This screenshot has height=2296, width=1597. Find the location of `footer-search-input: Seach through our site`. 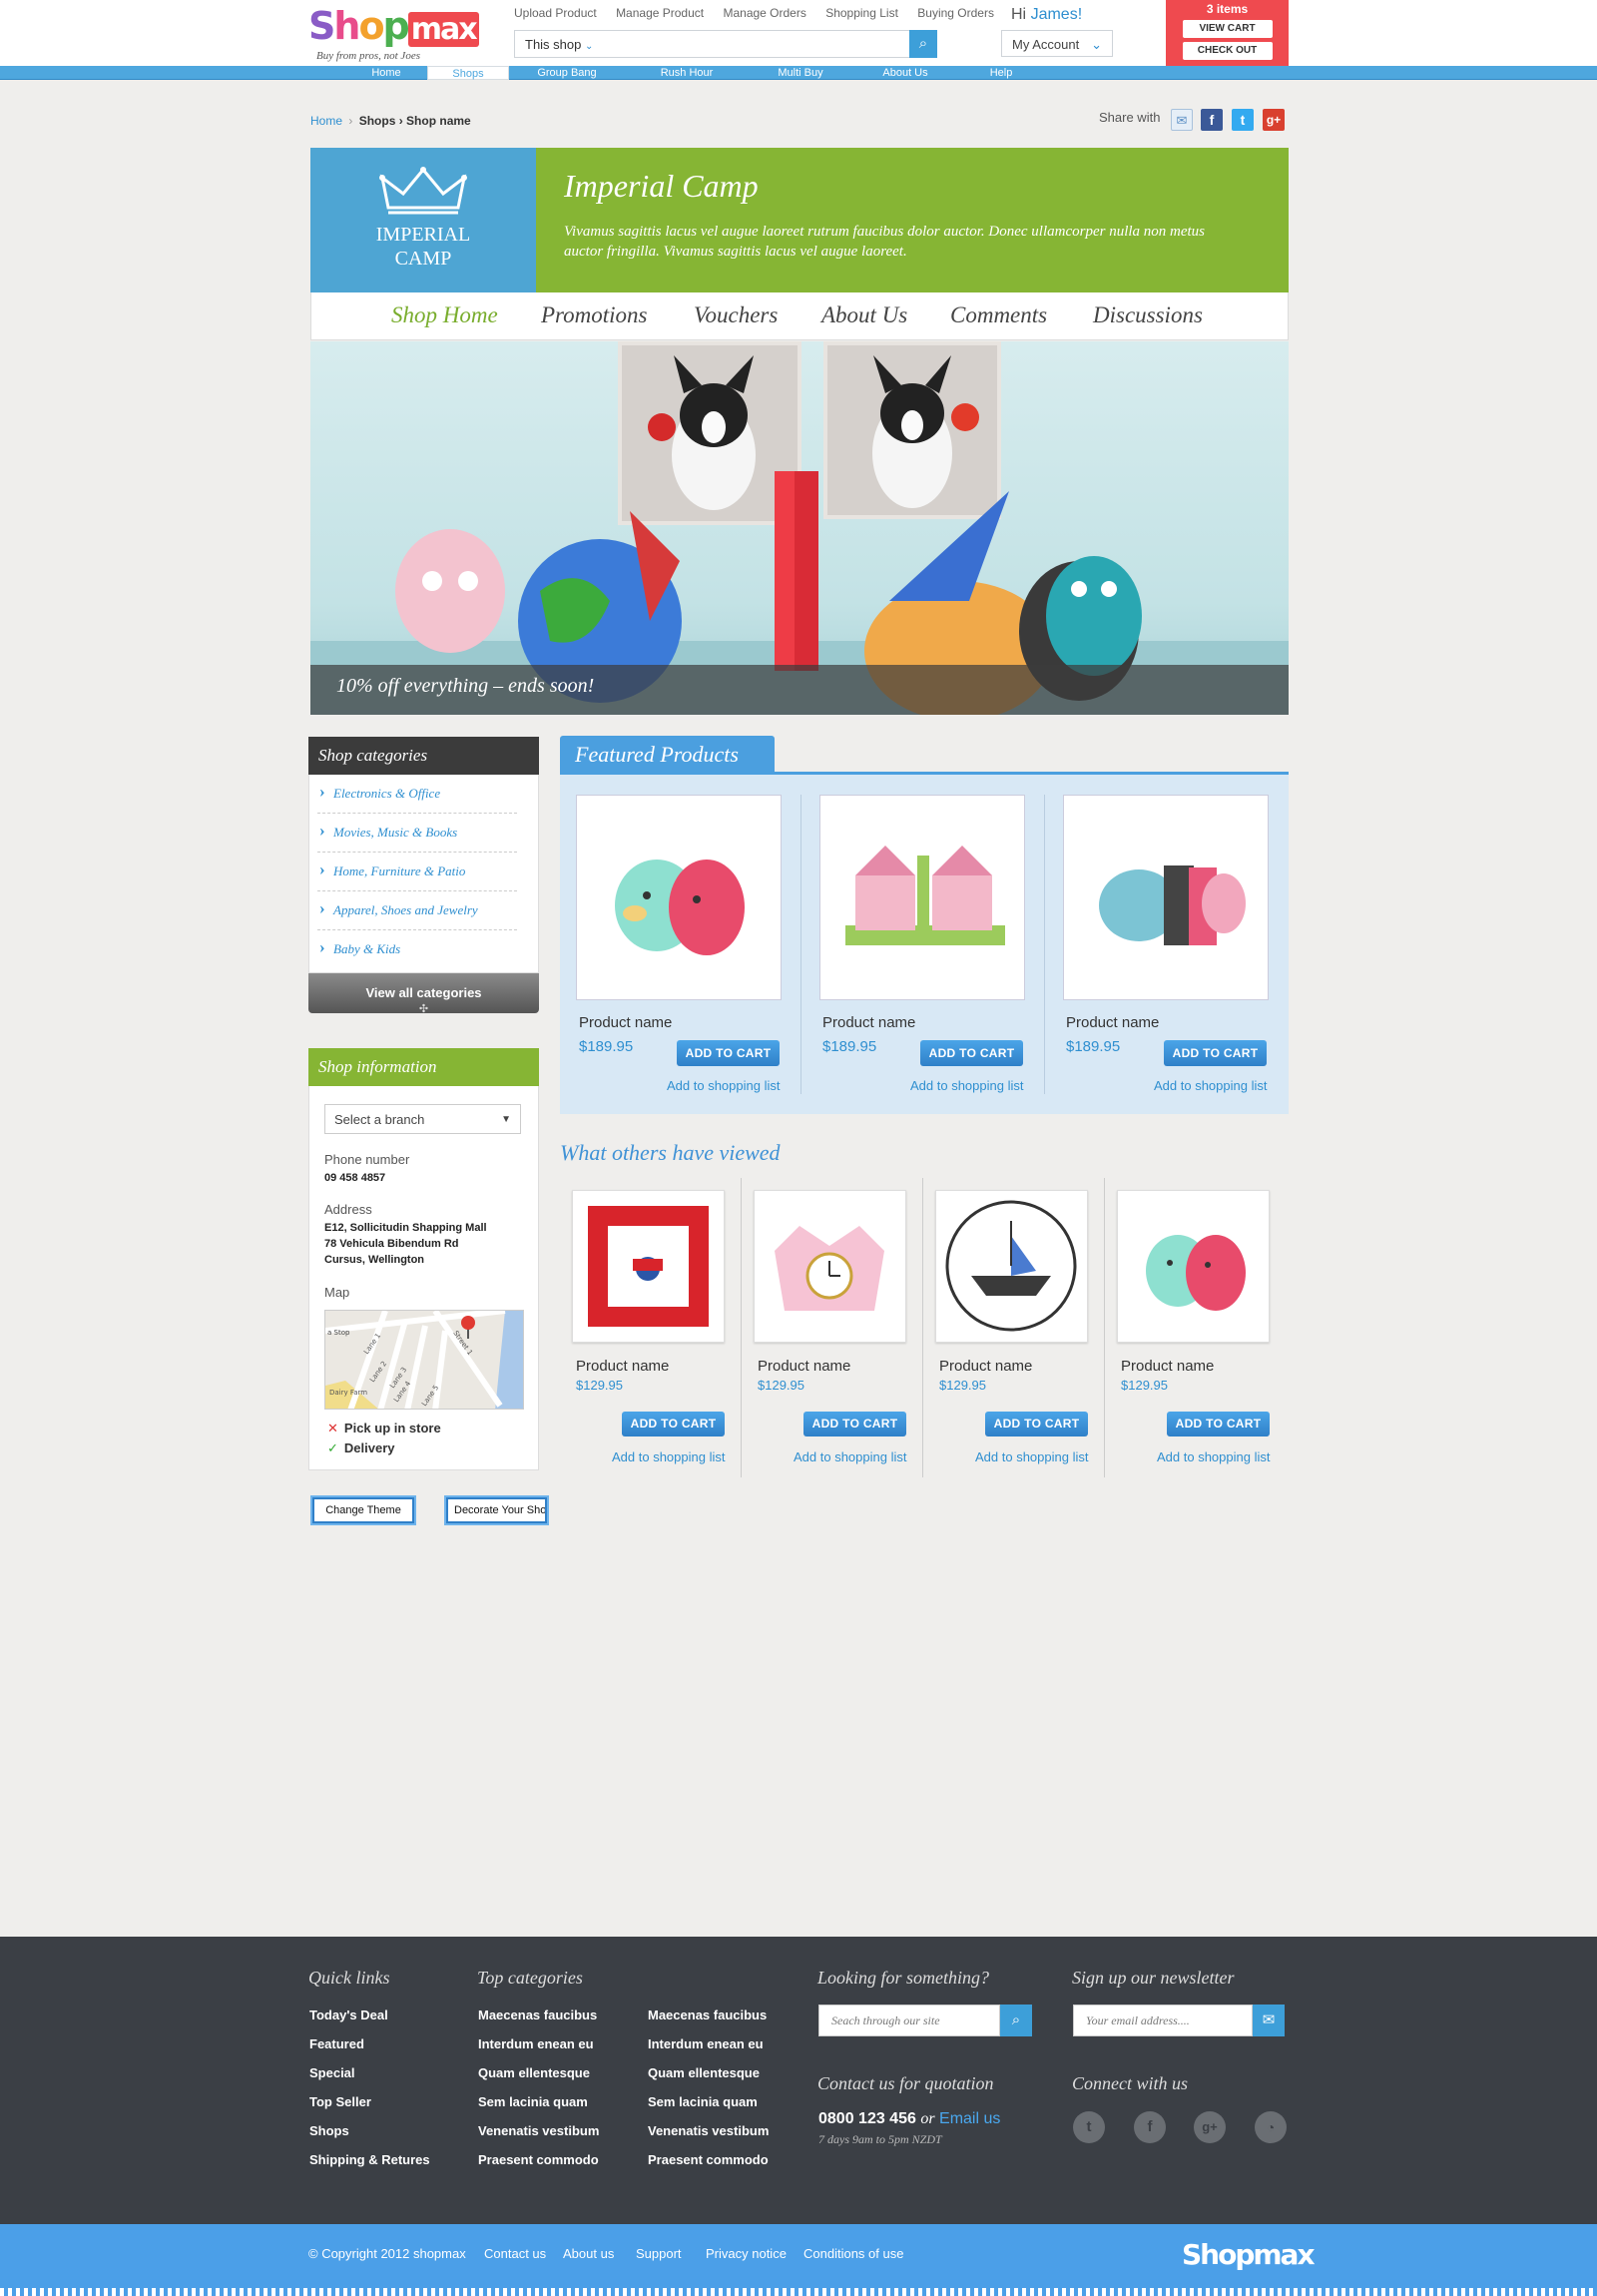

footer-search-input: Seach through our site is located at coordinates (909, 2021).